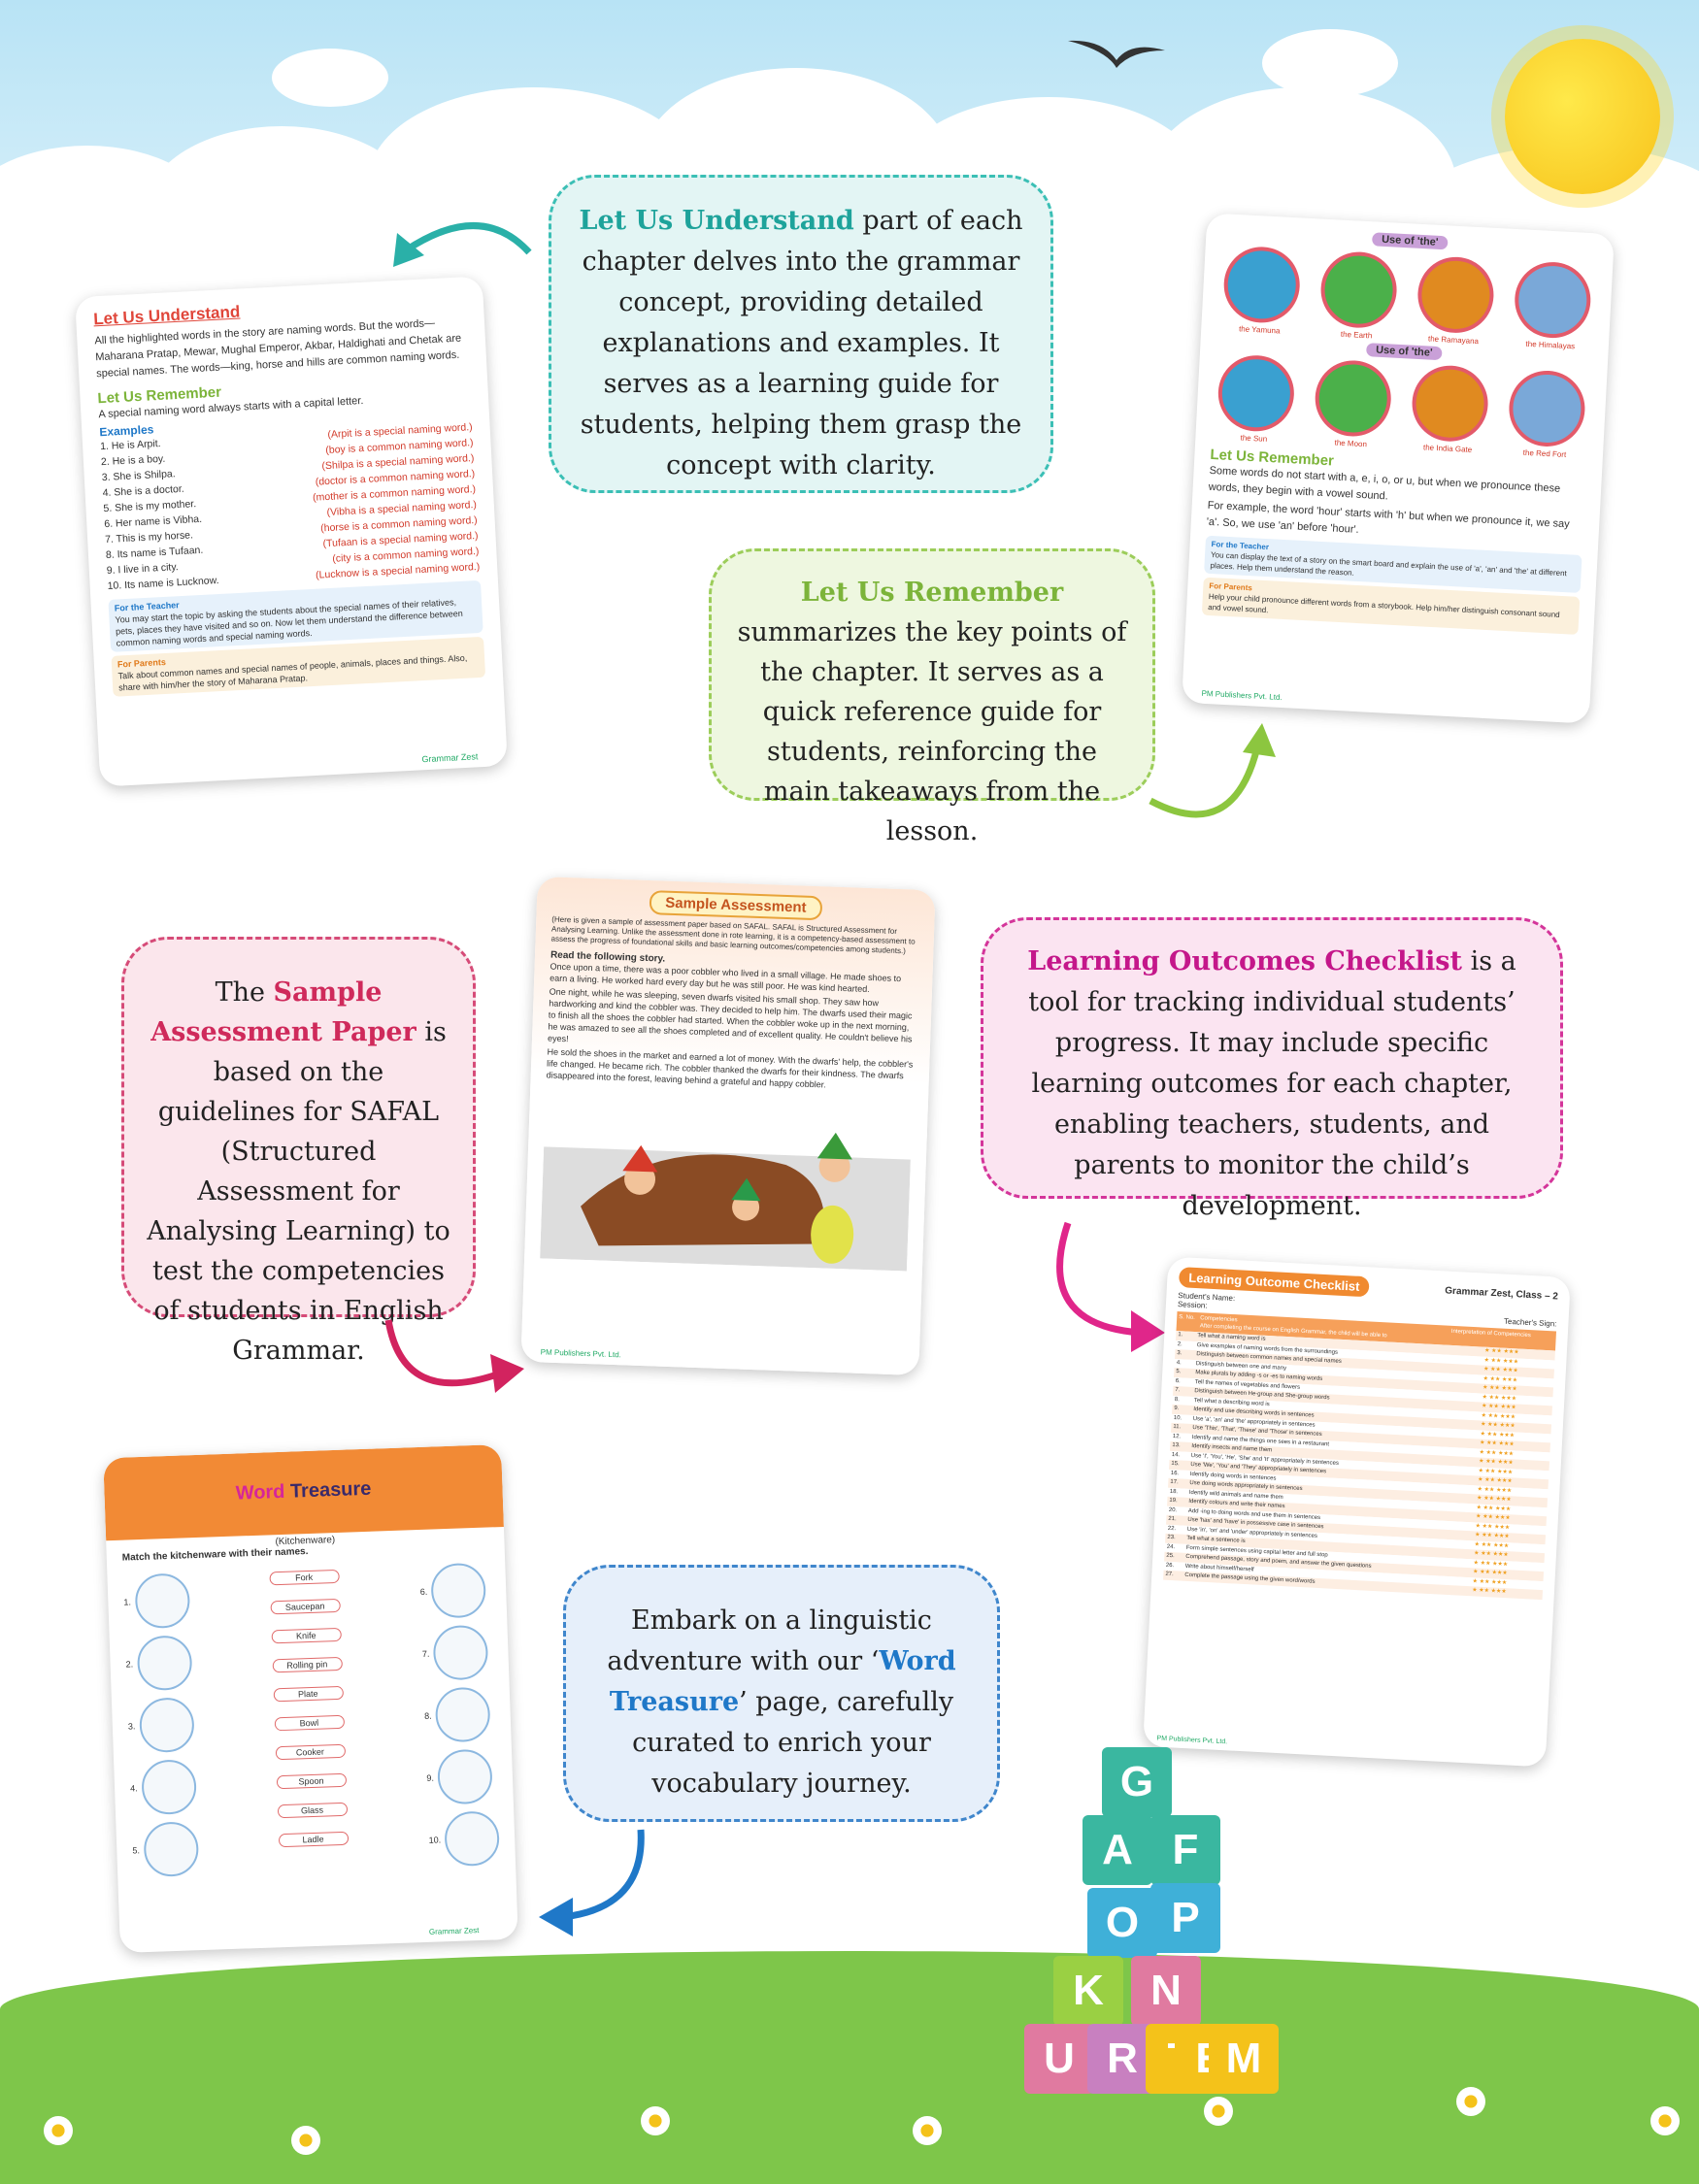 The image size is (1699, 2184). What do you see at coordinates (133, 1788) in the screenshot?
I see `item-number: 4.` at bounding box center [133, 1788].